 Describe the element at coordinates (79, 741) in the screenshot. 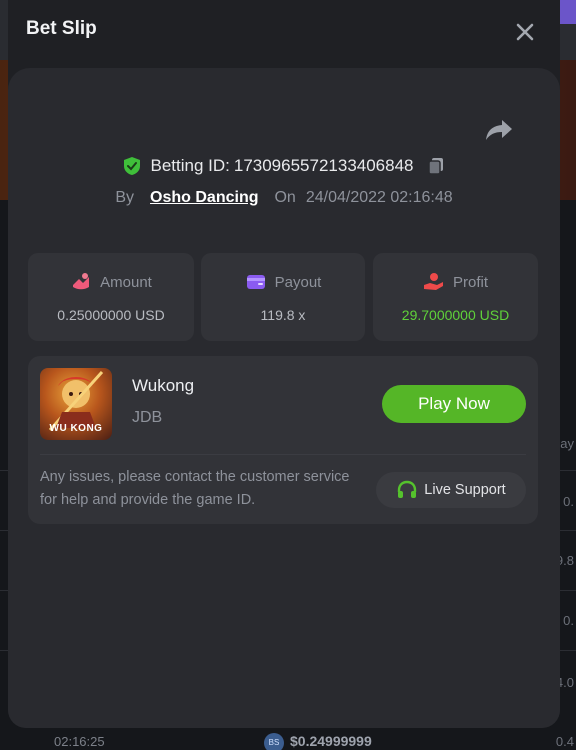

I see `background-time: 02:16:25` at that location.